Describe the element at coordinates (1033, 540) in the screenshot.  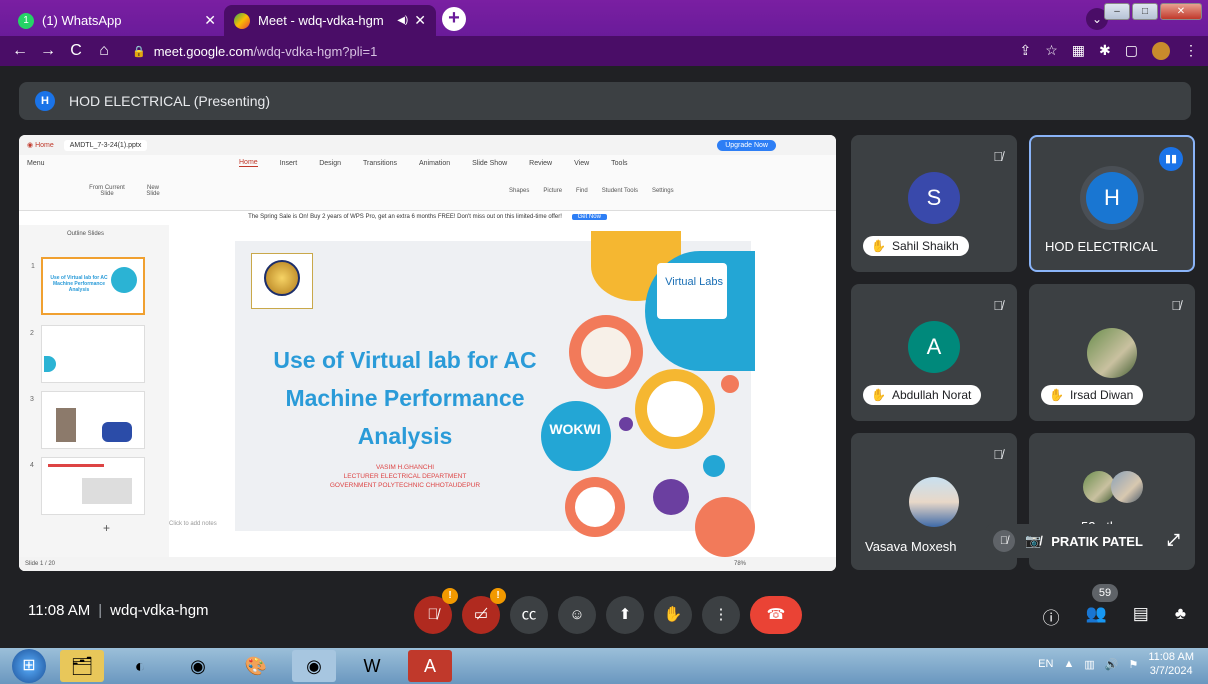
I see `camera-off-icon: 📷̸` at that location.